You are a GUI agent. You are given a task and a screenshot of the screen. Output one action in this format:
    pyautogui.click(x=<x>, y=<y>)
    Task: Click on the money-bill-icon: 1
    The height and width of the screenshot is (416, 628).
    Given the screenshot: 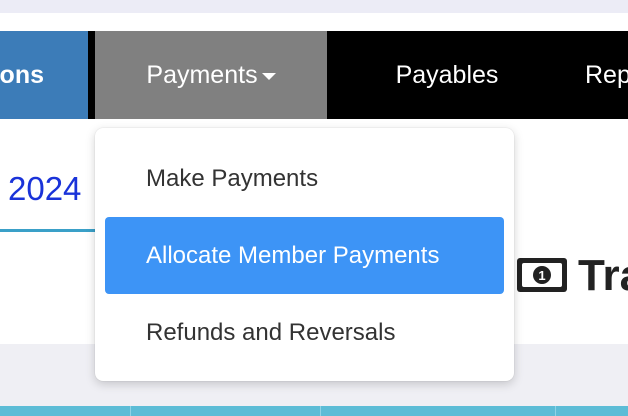 What is the action you would take?
    pyautogui.click(x=542, y=275)
    